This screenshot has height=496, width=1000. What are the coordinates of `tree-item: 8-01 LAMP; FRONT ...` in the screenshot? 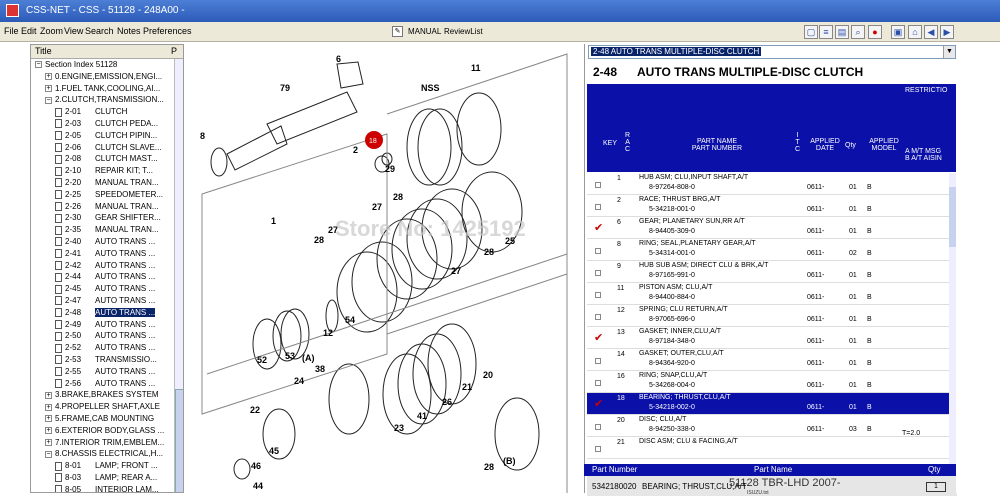 It's located at (106, 466).